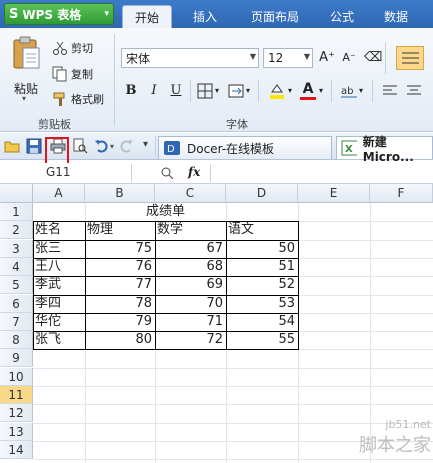 Image resolution: width=433 pixels, height=463 pixels. I want to click on math-cell: 69, so click(190, 285).